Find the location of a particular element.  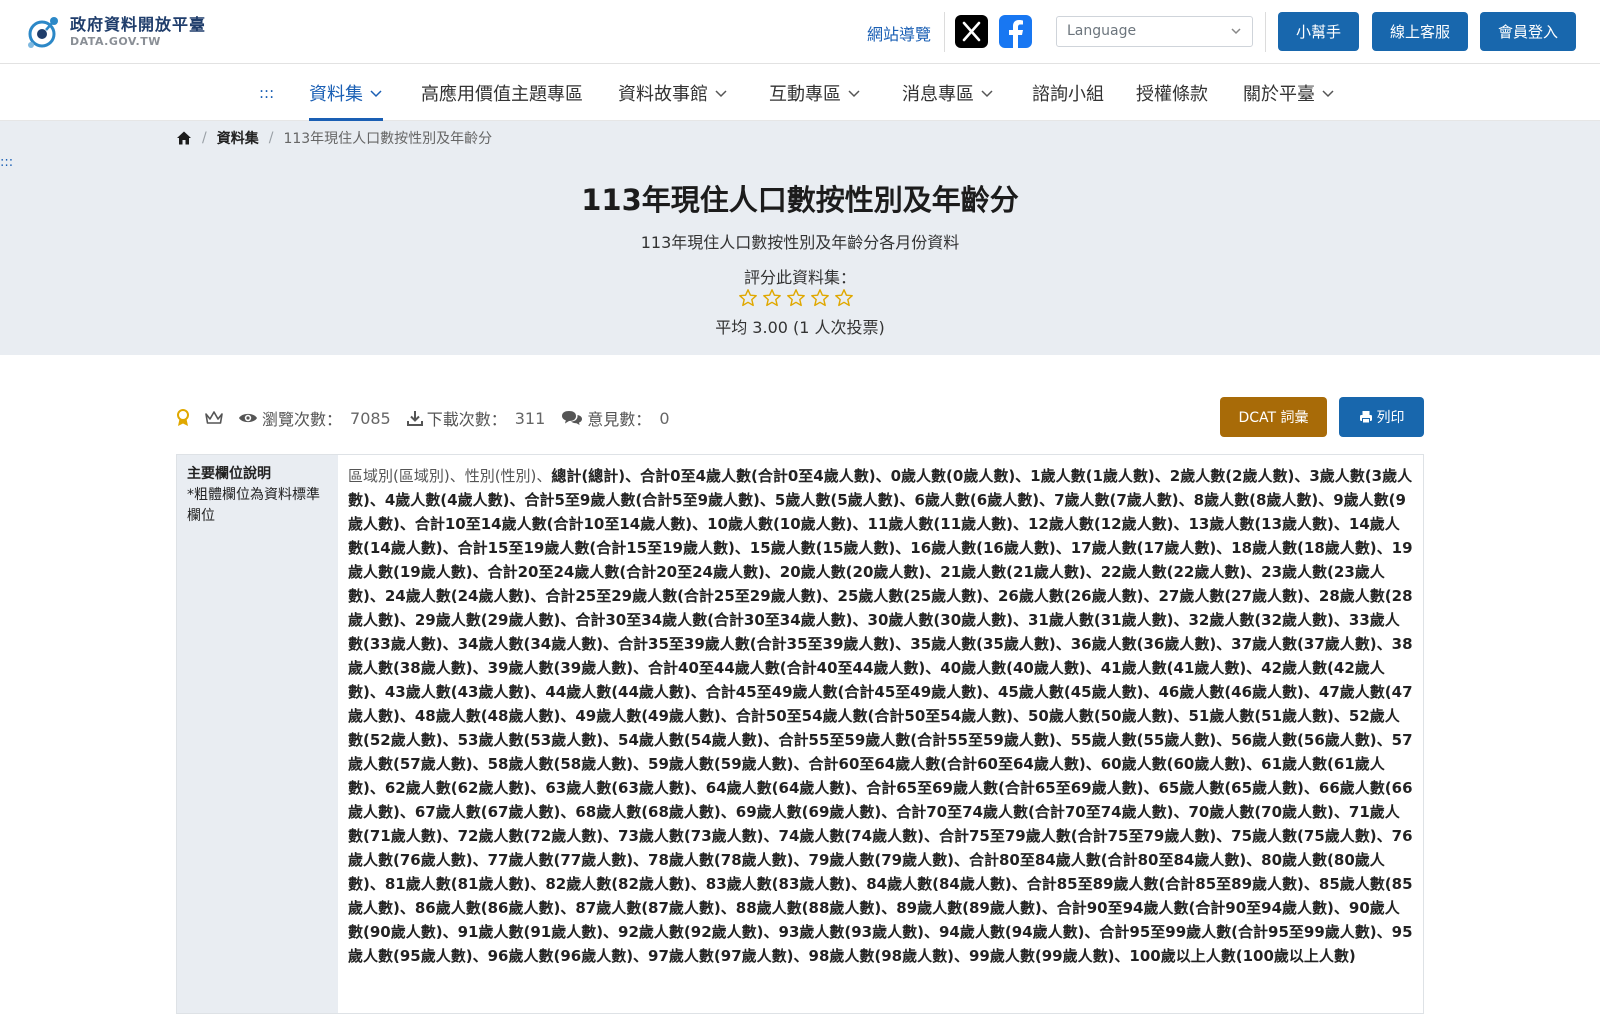

nav-item-high-value: 高應用價值主題專區 is located at coordinates (502, 93).